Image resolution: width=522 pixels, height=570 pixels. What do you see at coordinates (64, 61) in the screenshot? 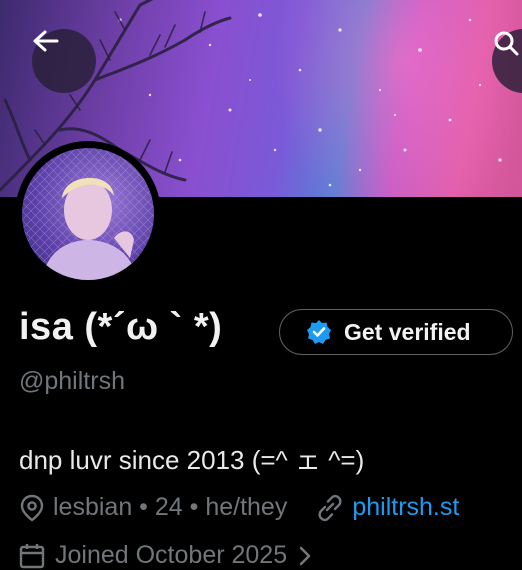
I see `back-button` at bounding box center [64, 61].